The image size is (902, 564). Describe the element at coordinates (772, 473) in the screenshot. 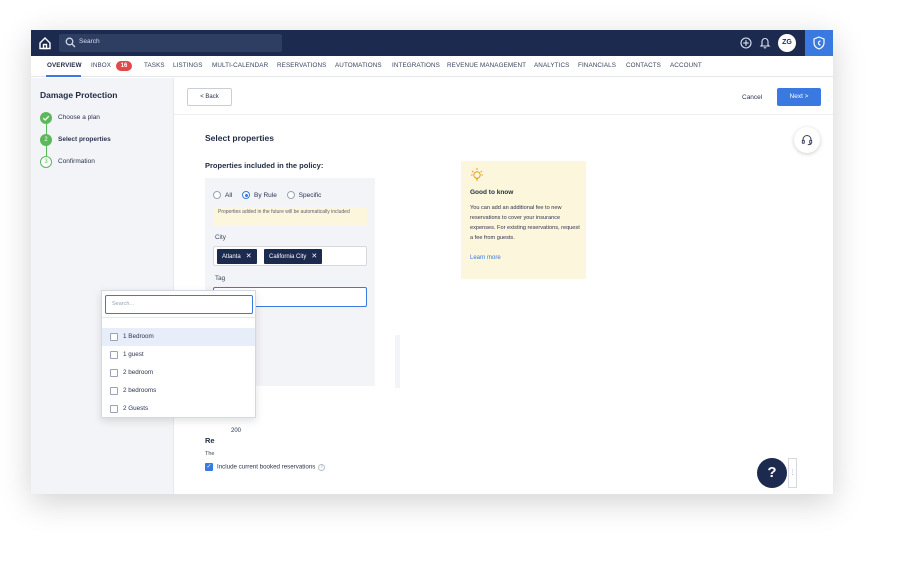

I see `help-button: ?` at that location.